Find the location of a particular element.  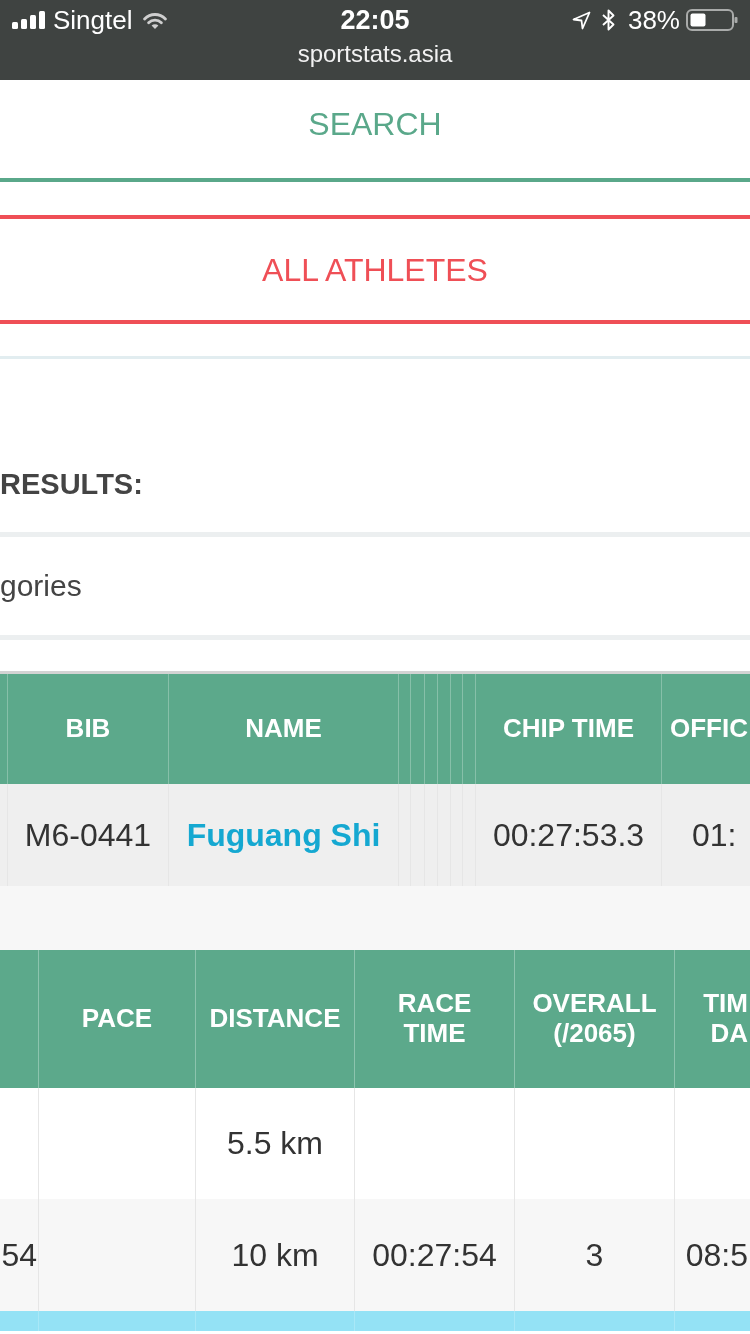

athlete-name-link: Fuguang Shi is located at coordinates (283, 835).